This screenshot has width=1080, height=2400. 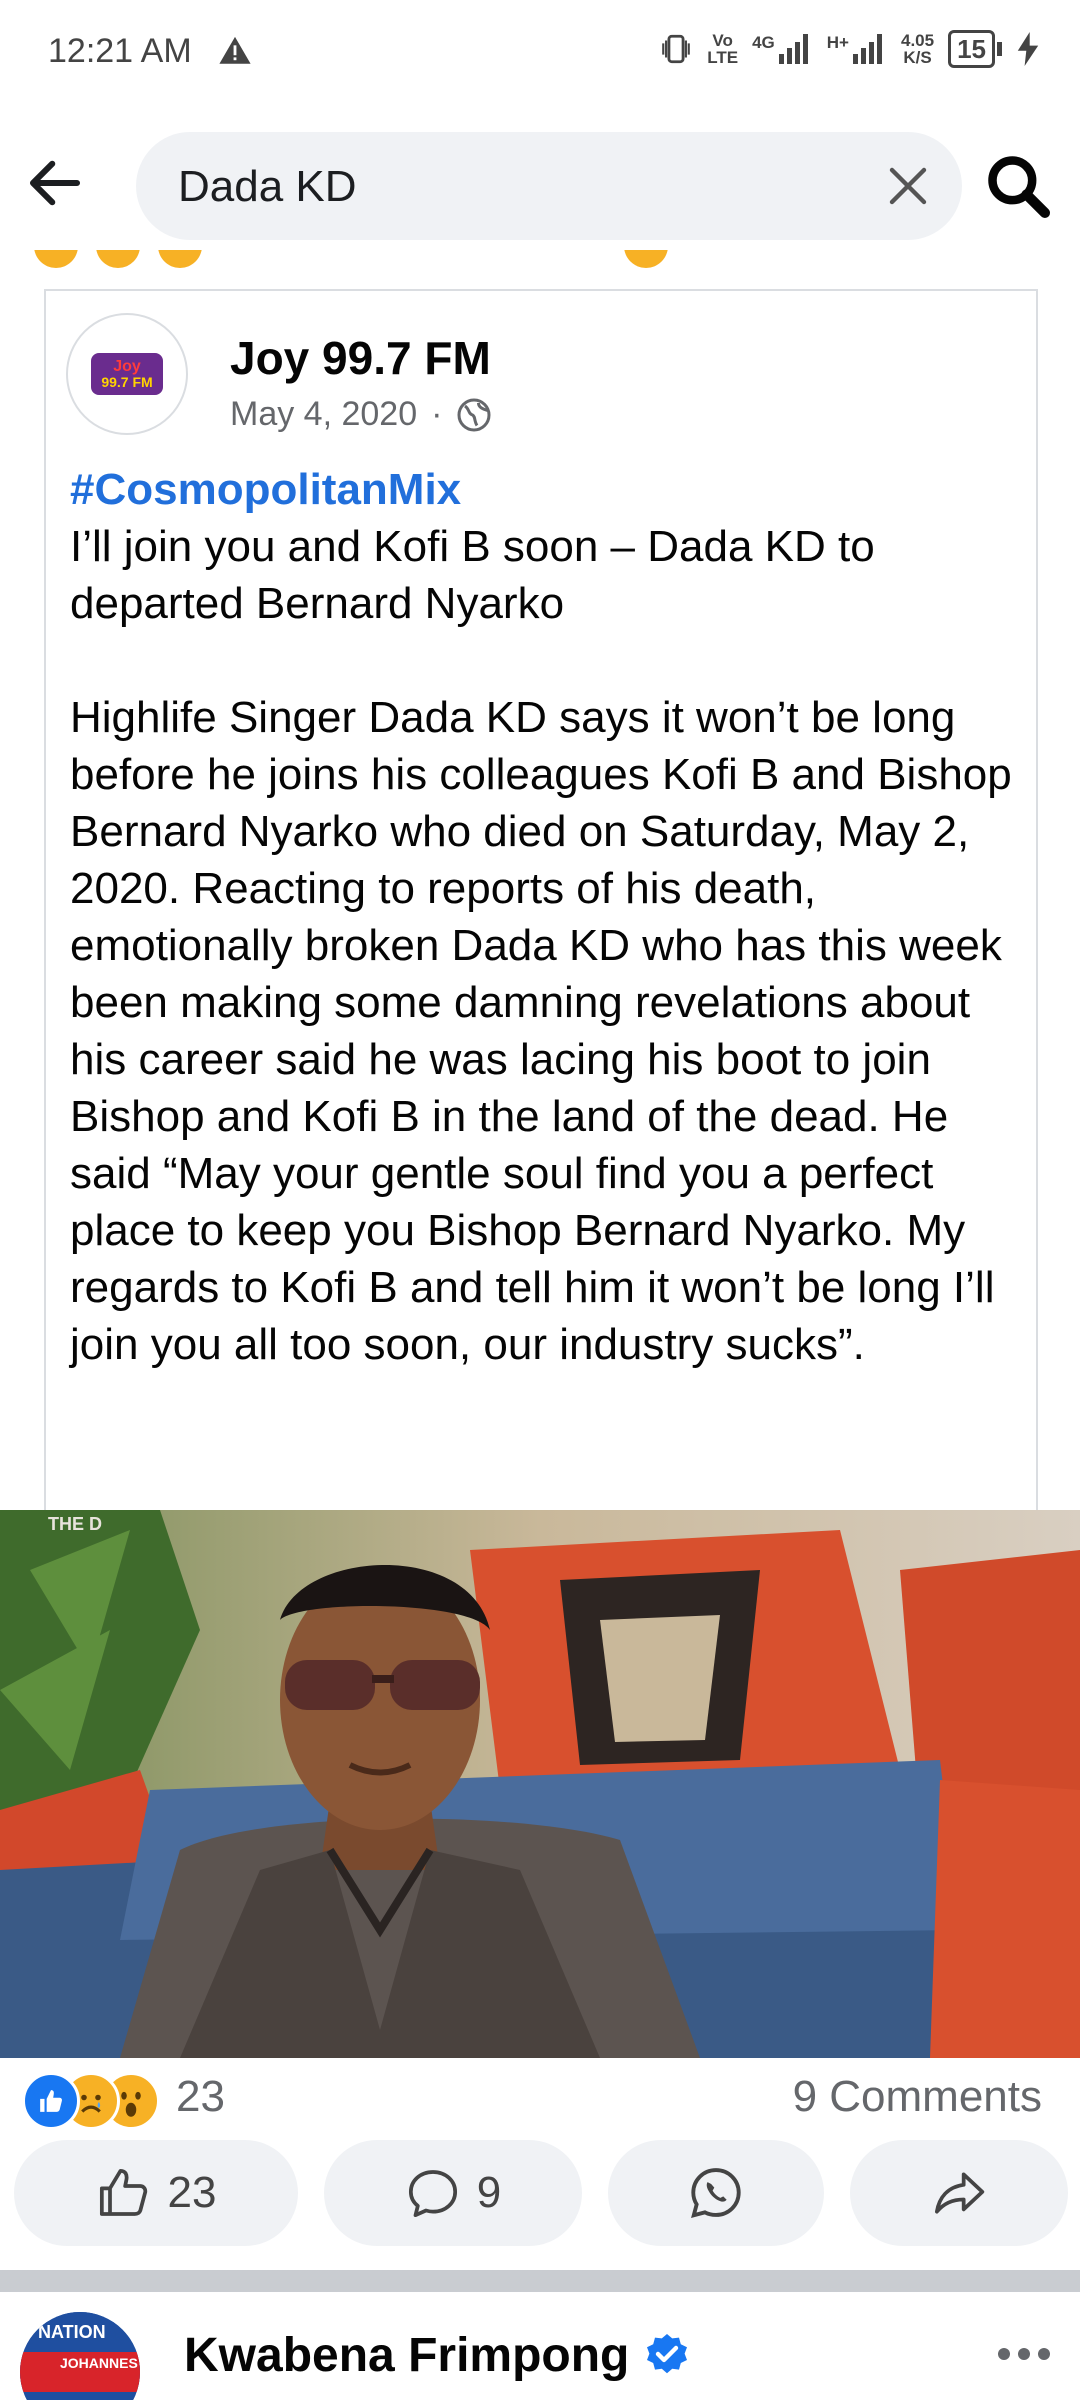 I want to click on more-options-icon, so click(x=1024, y=2354).